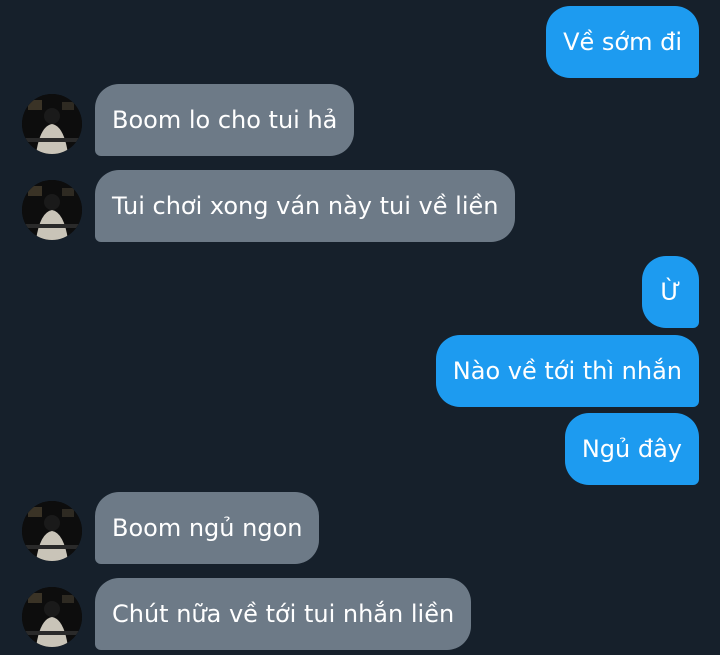  I want to click on message-bubble-sent: Nào về tới thì nhắn, so click(567, 371).